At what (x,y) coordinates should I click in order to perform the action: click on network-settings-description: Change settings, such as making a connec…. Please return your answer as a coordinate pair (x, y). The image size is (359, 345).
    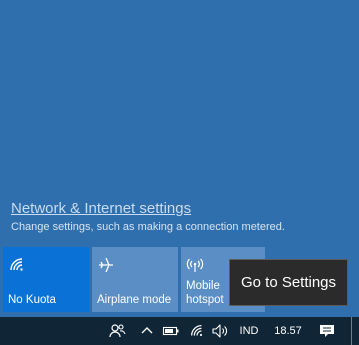
    Looking at the image, I should click on (148, 227).